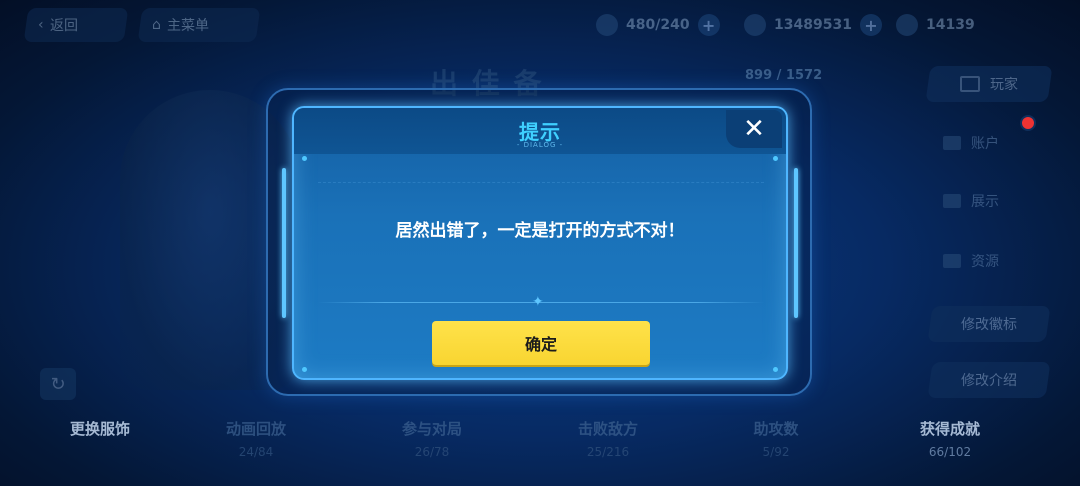 Image resolution: width=1080 pixels, height=486 pixels. I want to click on stat-item: 参与对局 26/78, so click(432, 438).